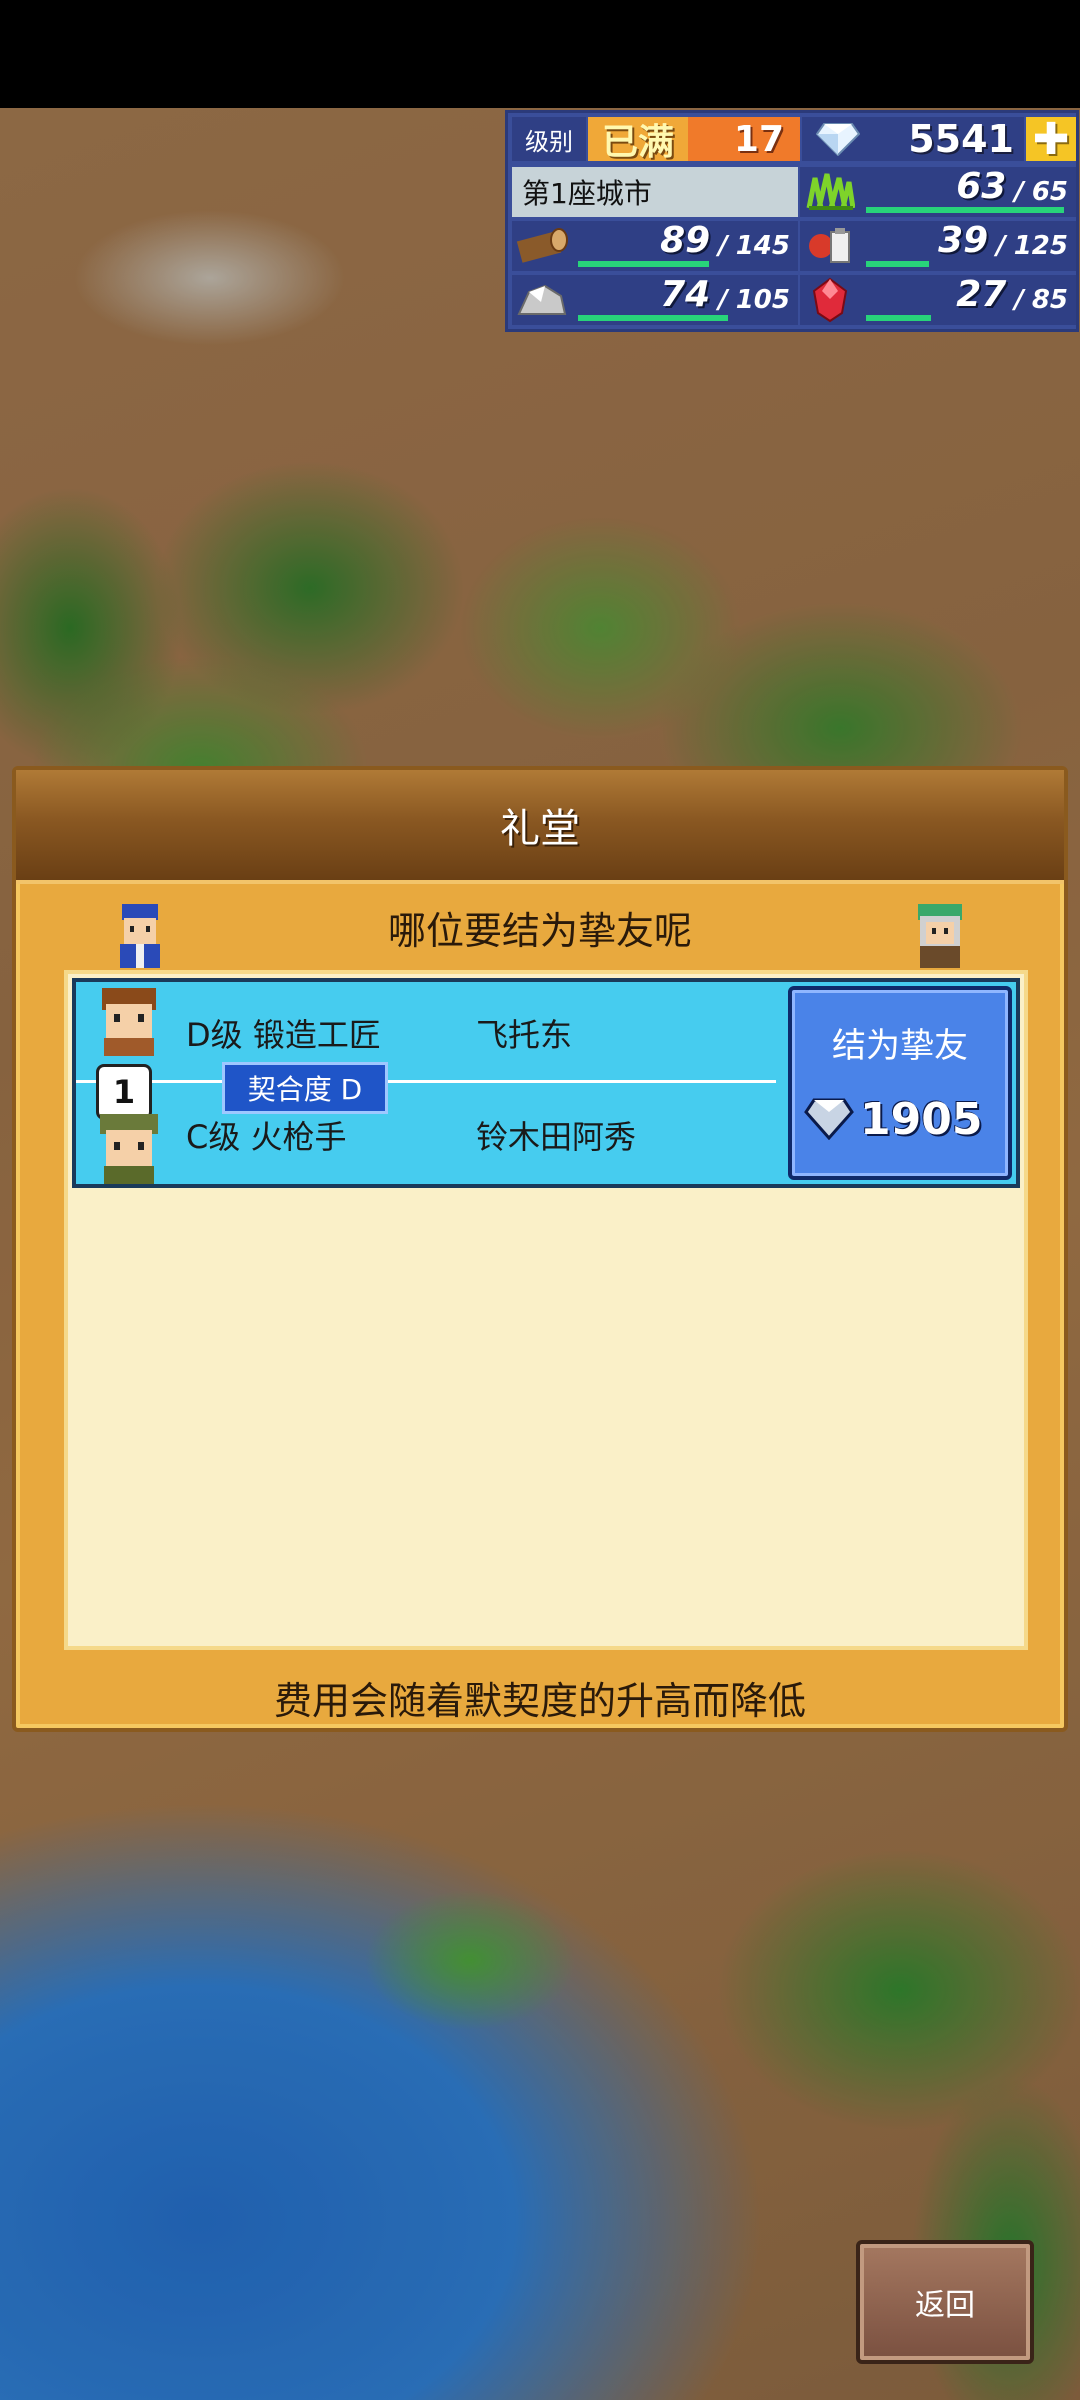 This screenshot has height=2400, width=1080. What do you see at coordinates (653, 318) in the screenshot?
I see `ore-bar` at bounding box center [653, 318].